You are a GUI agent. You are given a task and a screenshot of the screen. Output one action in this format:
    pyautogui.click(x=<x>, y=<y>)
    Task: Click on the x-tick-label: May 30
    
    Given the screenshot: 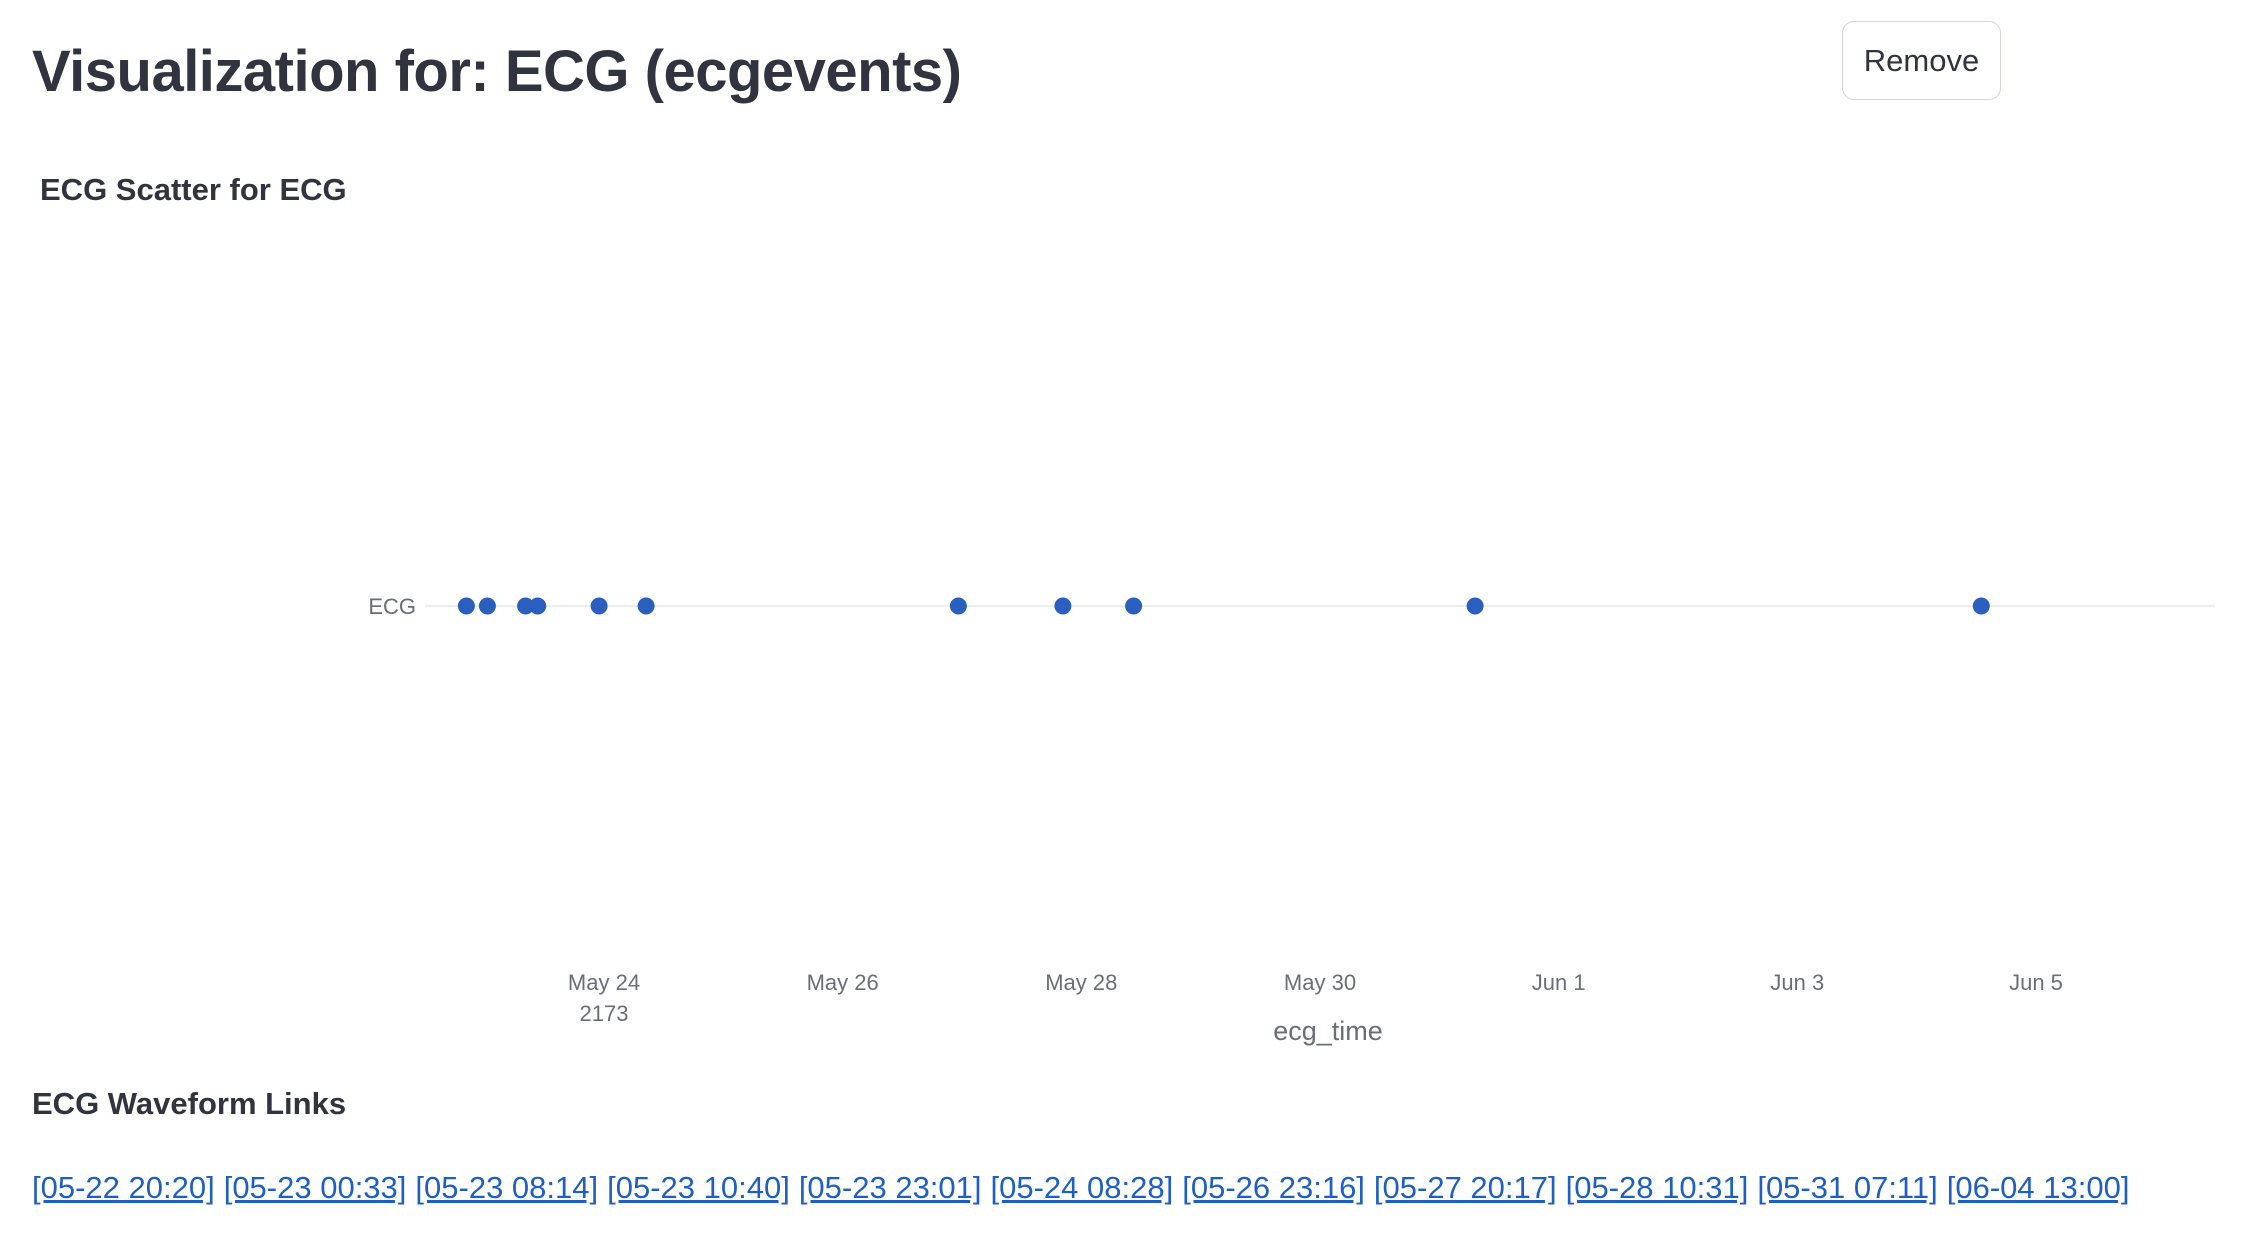 What is the action you would take?
    pyautogui.click(x=1320, y=982)
    